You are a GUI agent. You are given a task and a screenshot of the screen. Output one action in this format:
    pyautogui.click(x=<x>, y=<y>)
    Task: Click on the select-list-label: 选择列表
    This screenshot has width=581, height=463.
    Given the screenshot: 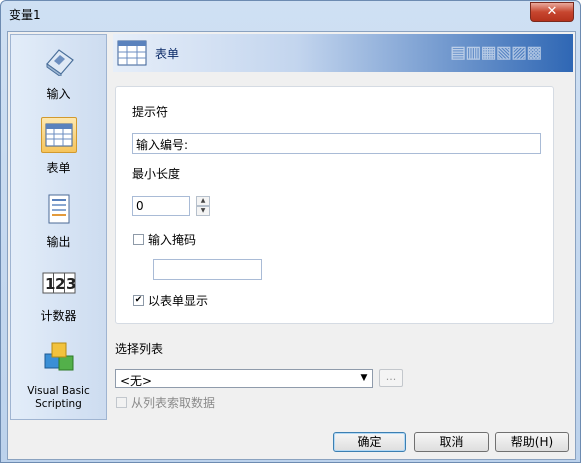 What is the action you would take?
    pyautogui.click(x=139, y=349)
    